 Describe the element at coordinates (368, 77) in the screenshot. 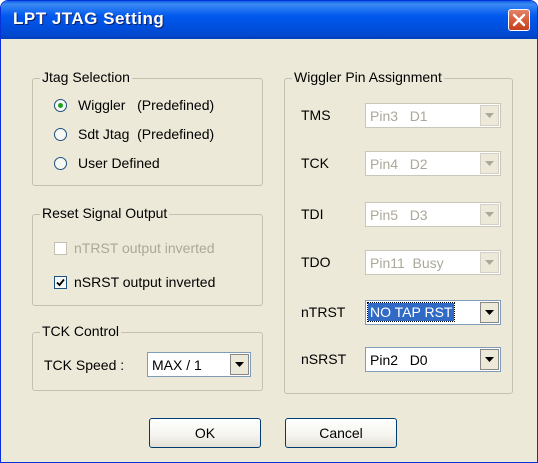

I see `wiggler-pin-title: Wiggler Pin Assignment` at that location.